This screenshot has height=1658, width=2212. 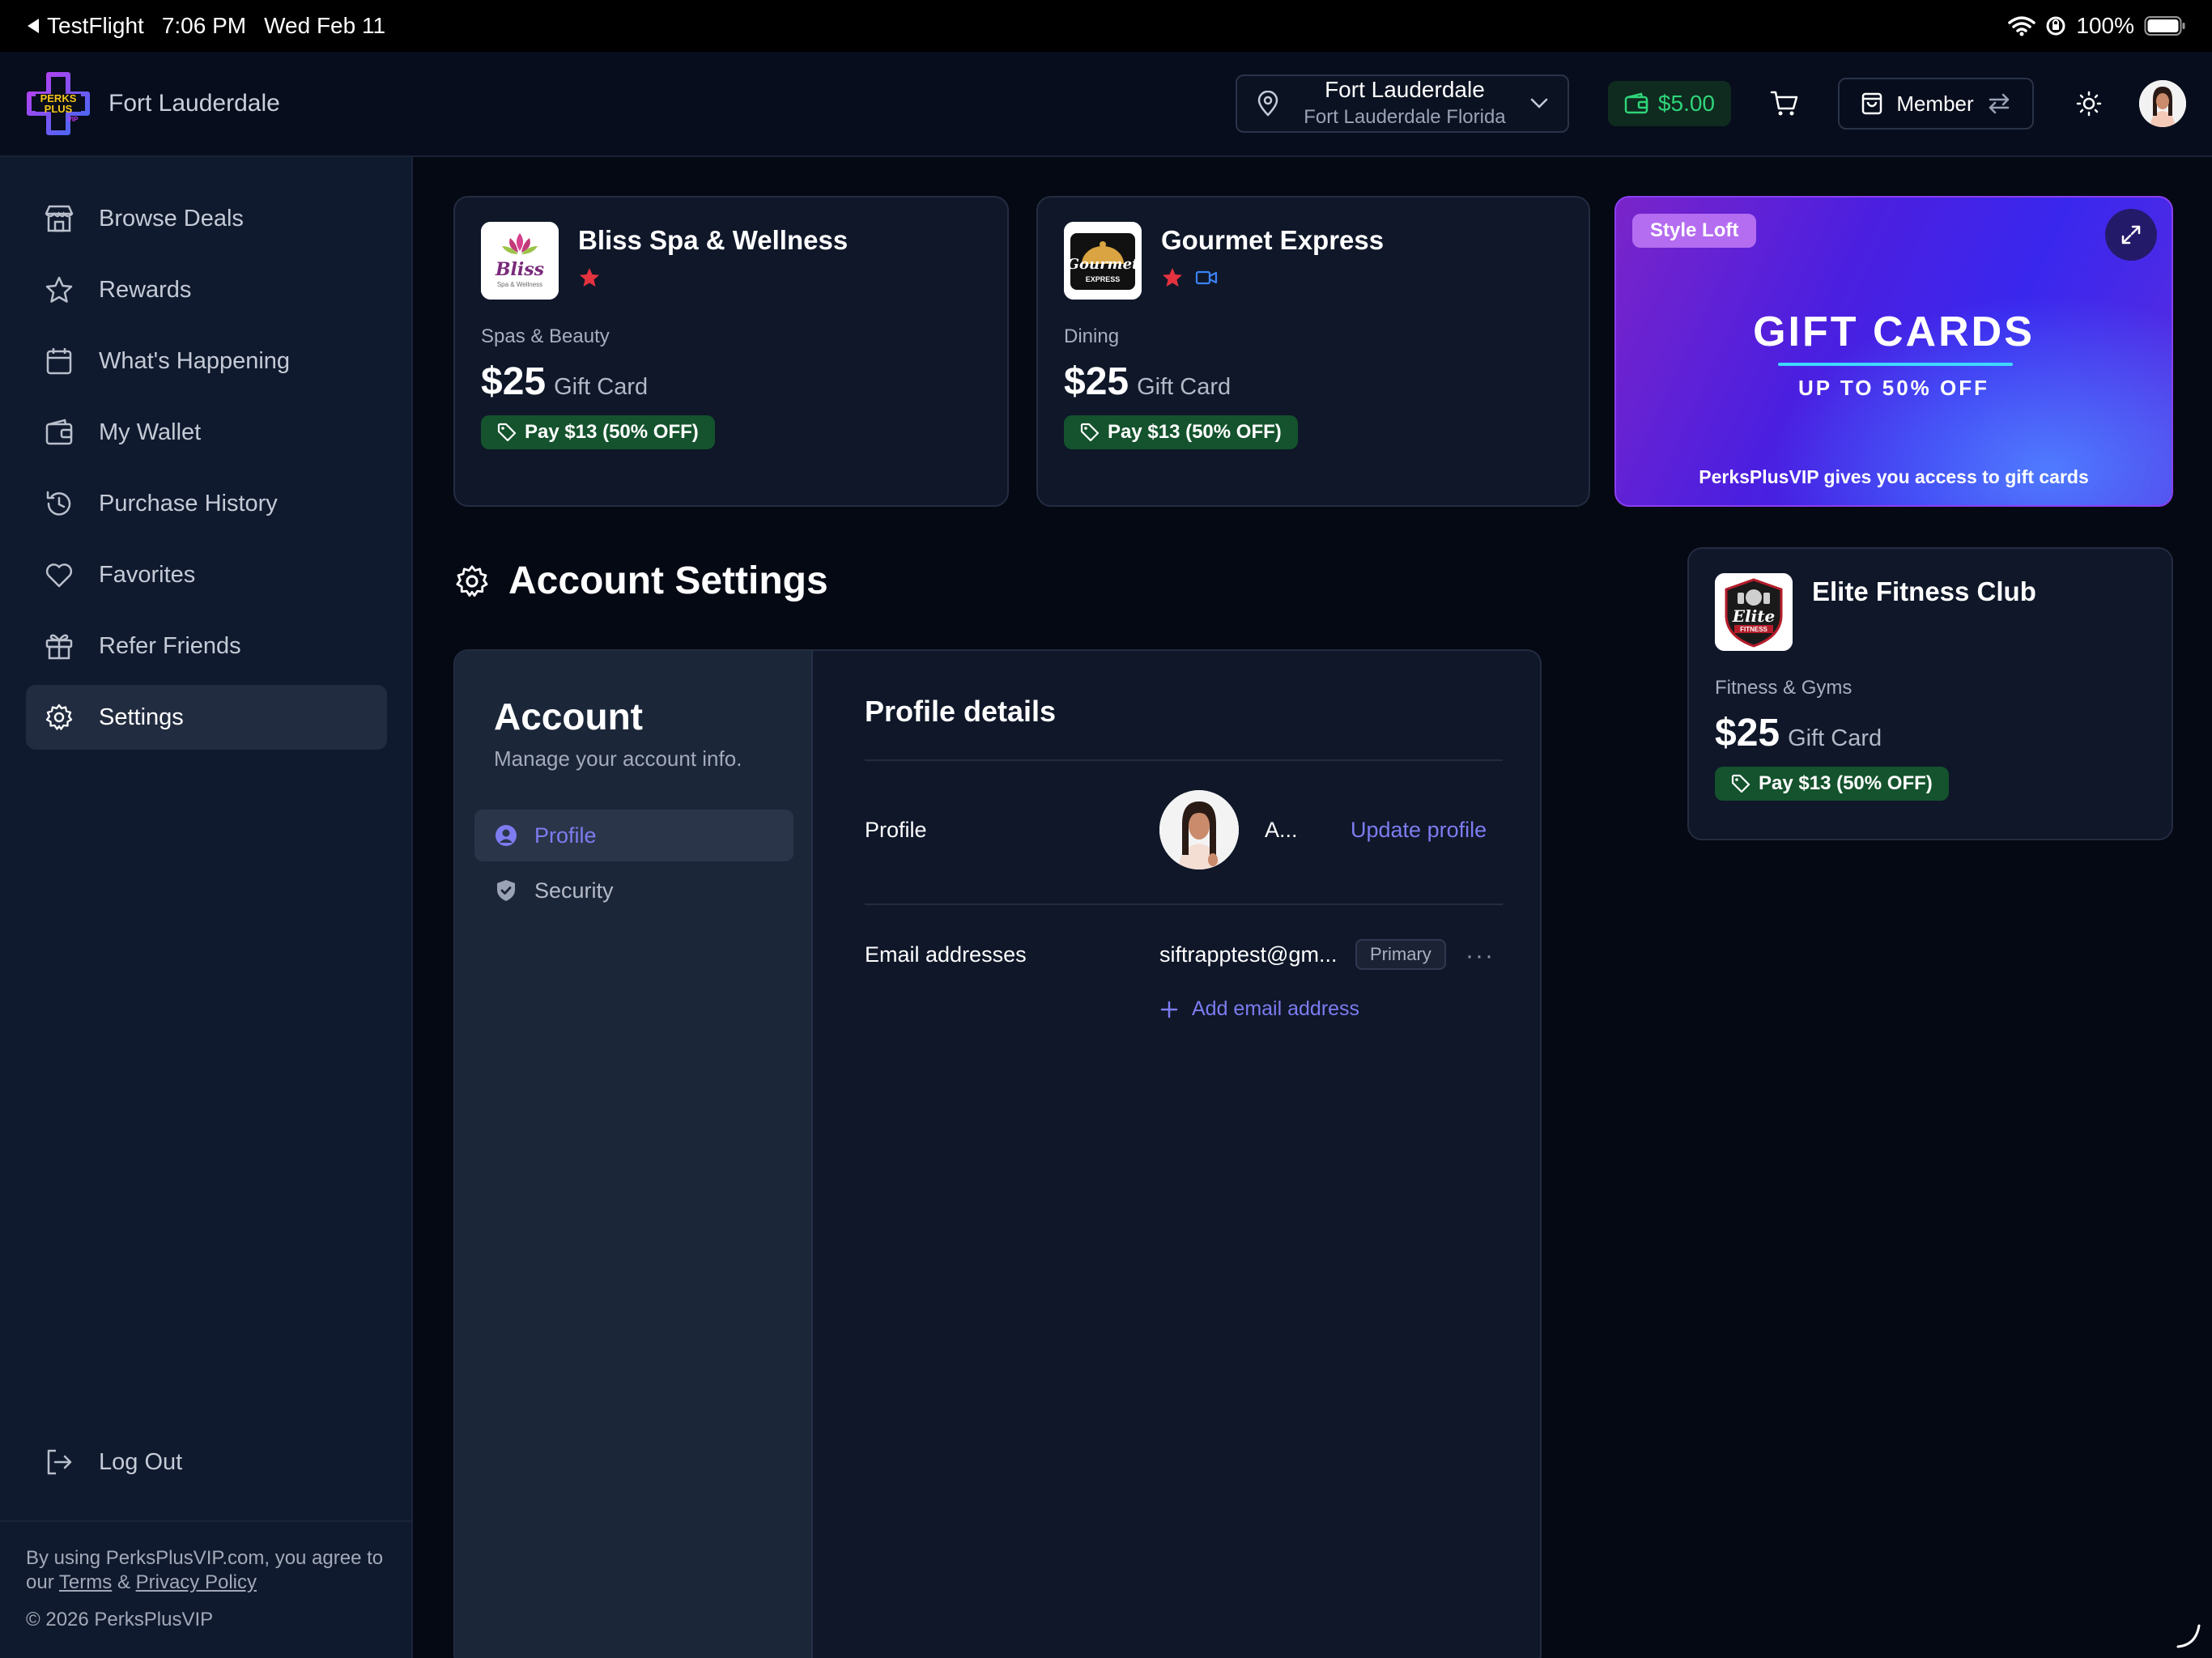 What do you see at coordinates (207, 574) in the screenshot?
I see `sidebar-item-favorites: Favorites` at bounding box center [207, 574].